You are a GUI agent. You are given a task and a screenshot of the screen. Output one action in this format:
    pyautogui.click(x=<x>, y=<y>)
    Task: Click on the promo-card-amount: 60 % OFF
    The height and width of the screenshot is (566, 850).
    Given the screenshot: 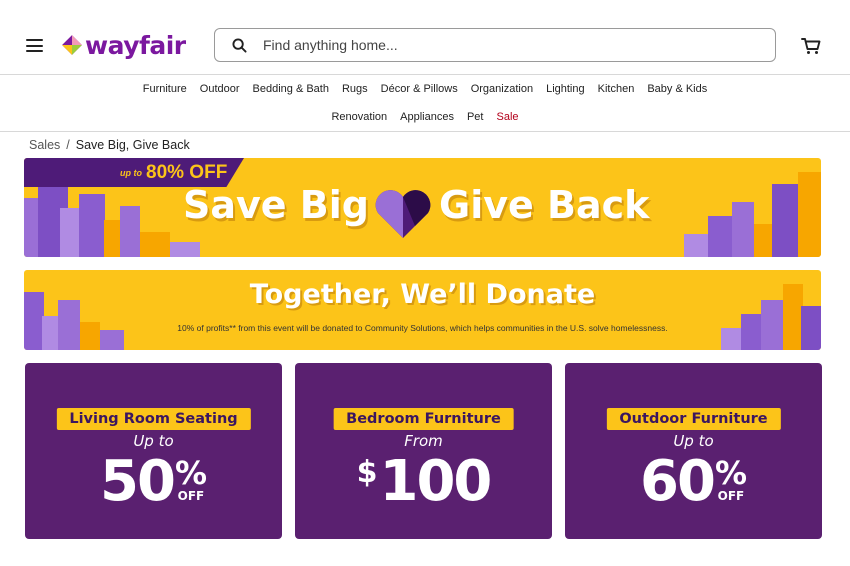 What is the action you would take?
    pyautogui.click(x=693, y=482)
    